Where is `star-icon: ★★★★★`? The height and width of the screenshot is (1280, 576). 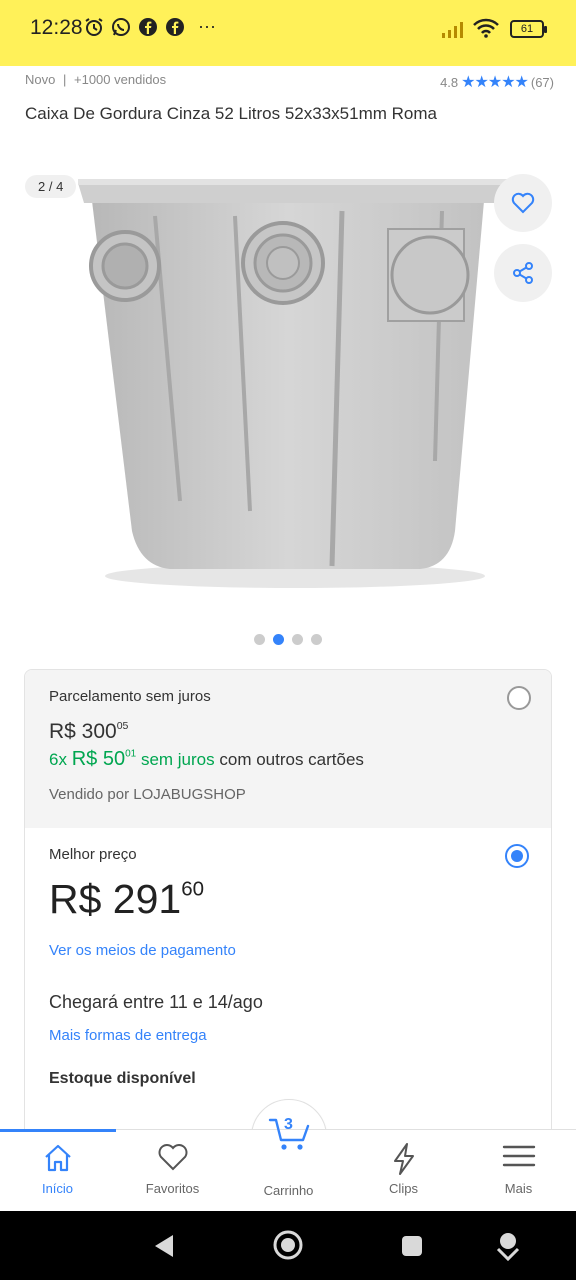
star-icon: ★★★★★ is located at coordinates (495, 82).